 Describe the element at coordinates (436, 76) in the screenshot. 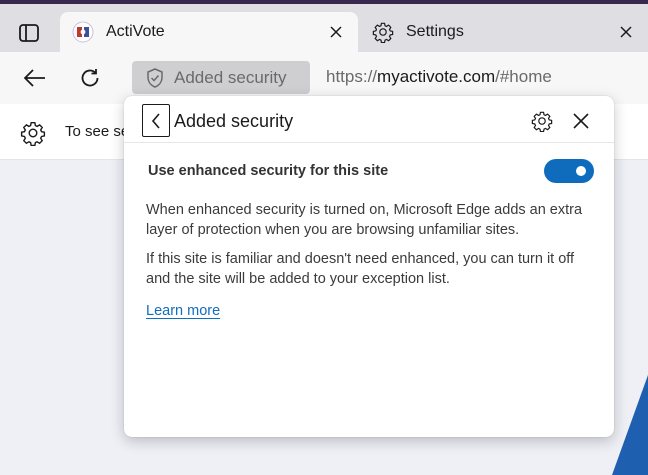

I see `url-host: myactivote.com` at that location.